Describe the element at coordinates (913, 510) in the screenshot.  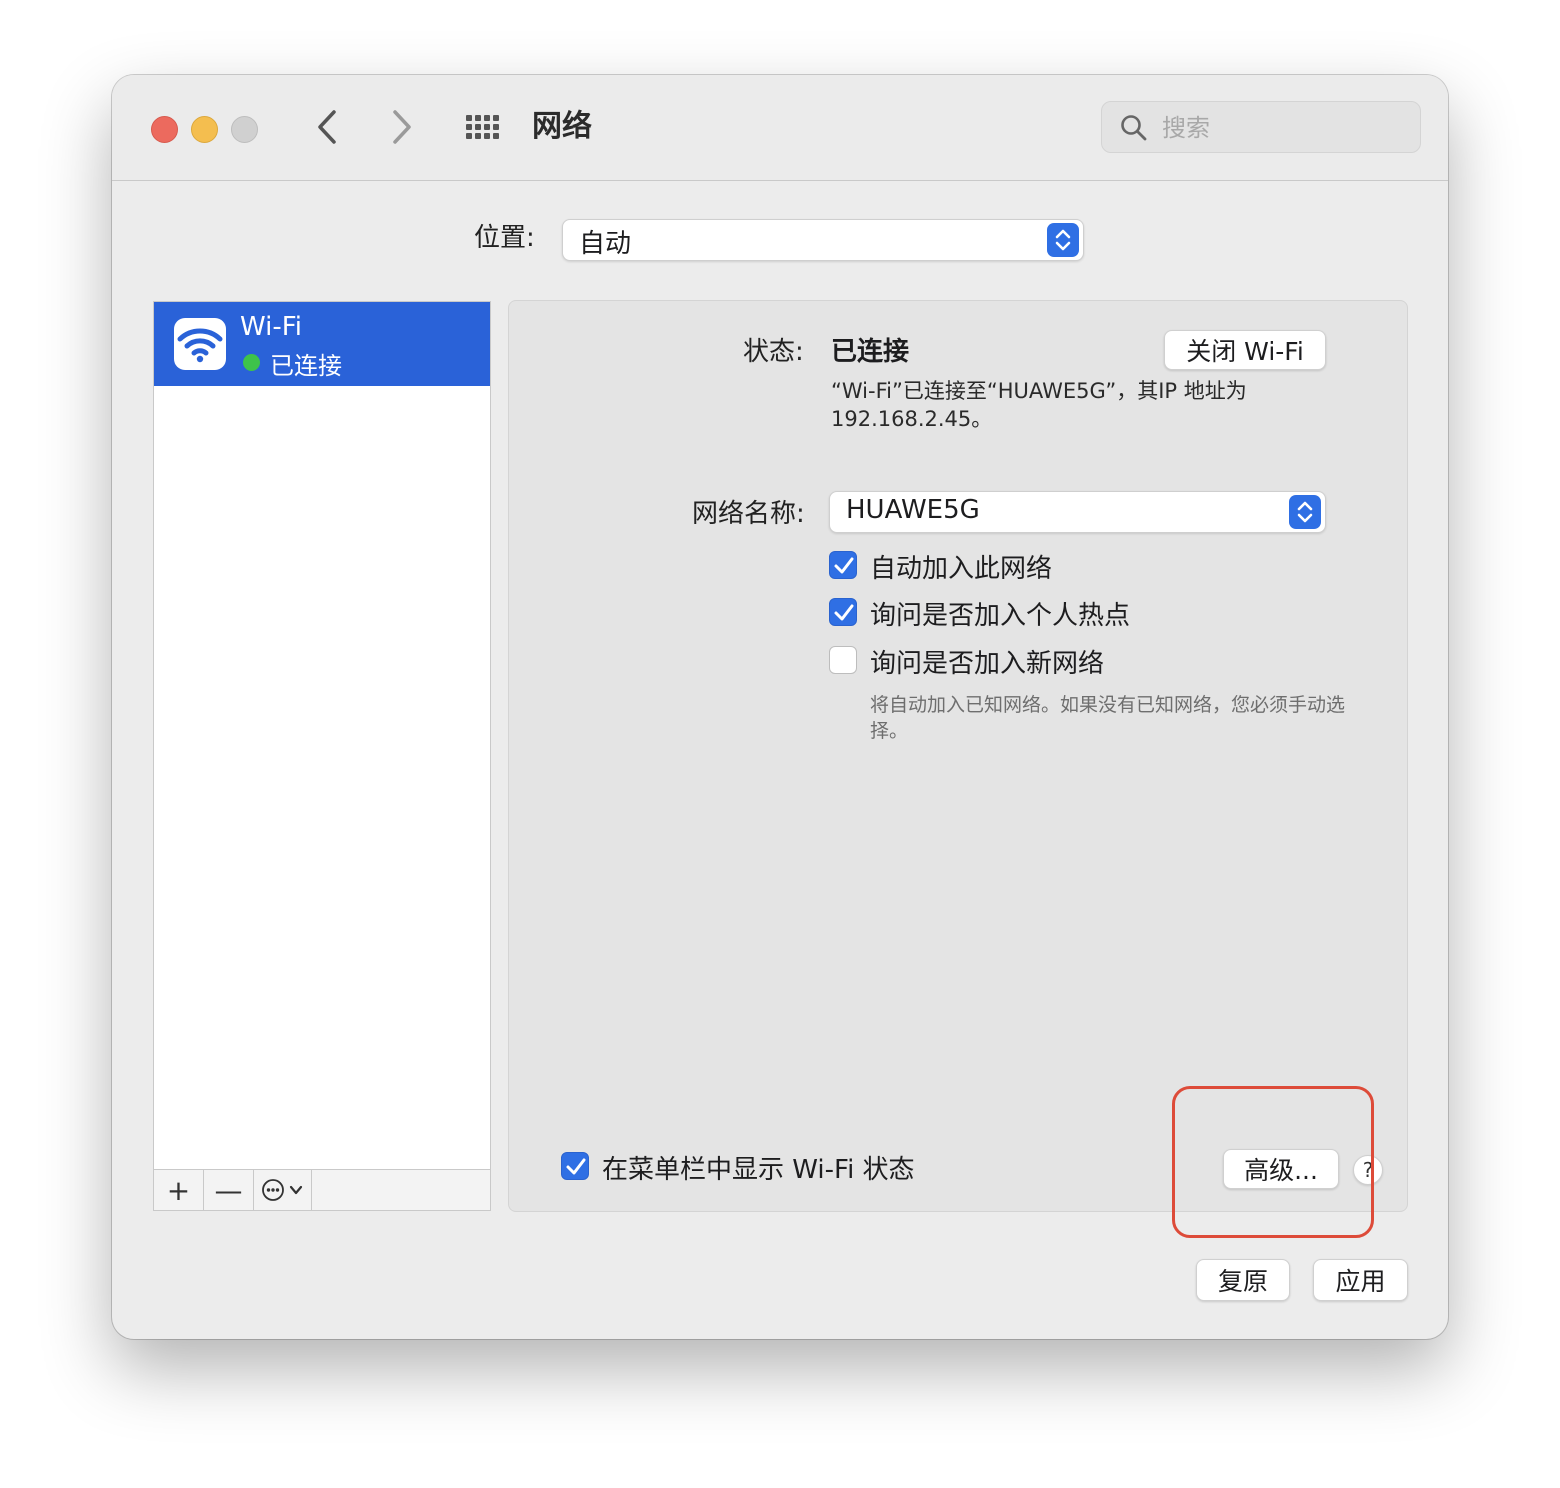
I see `network-name-value: HUAWE5G` at that location.